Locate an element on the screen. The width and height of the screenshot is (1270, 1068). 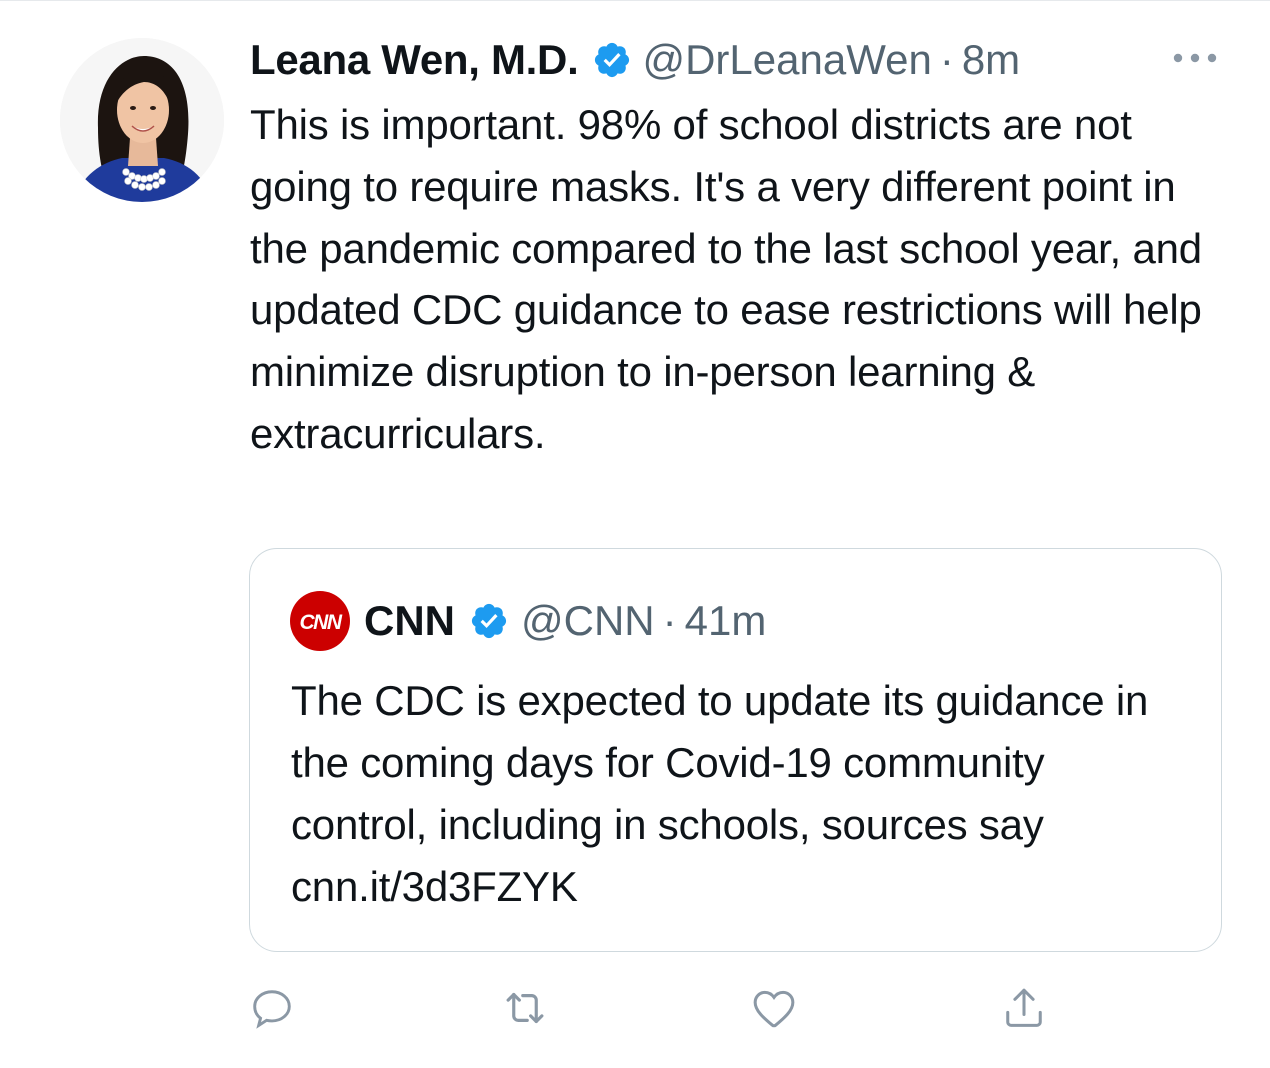
like-icon is located at coordinates (774, 1008).